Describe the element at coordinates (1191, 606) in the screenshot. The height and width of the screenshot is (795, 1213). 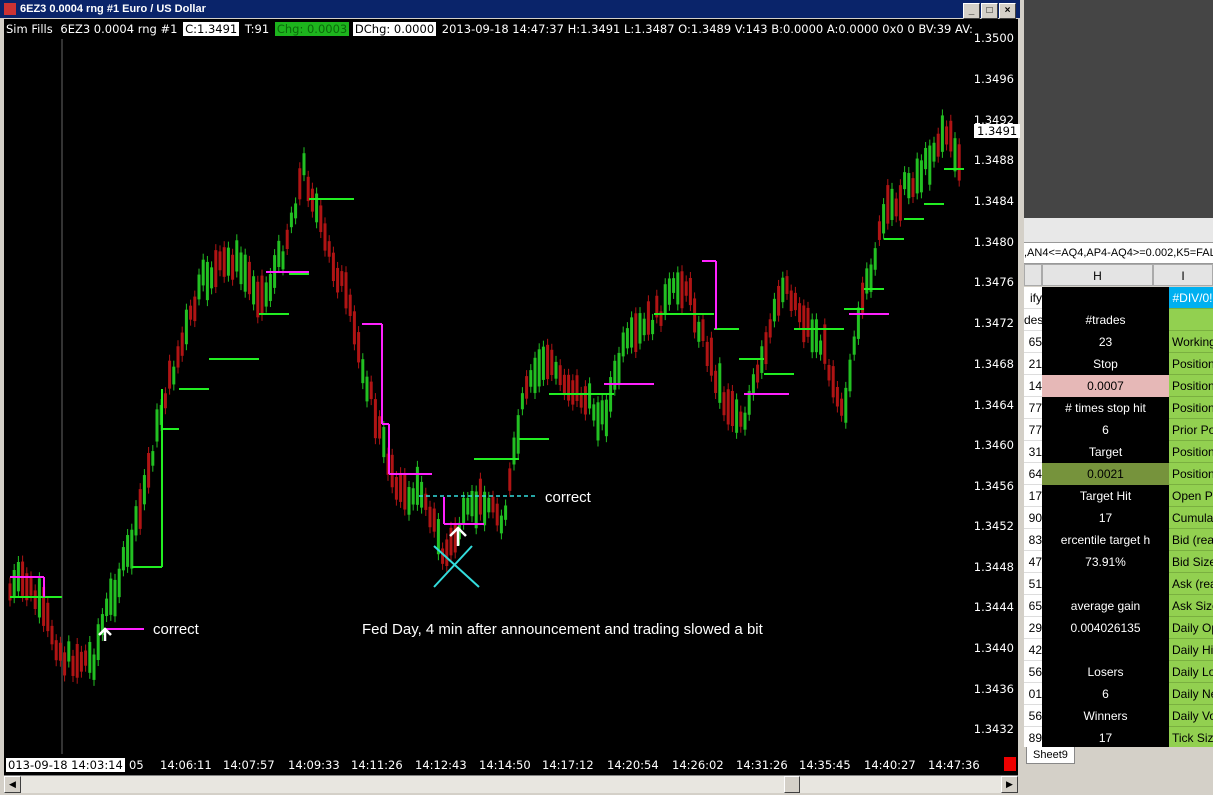
I see `cell-i: Ask Size (` at that location.